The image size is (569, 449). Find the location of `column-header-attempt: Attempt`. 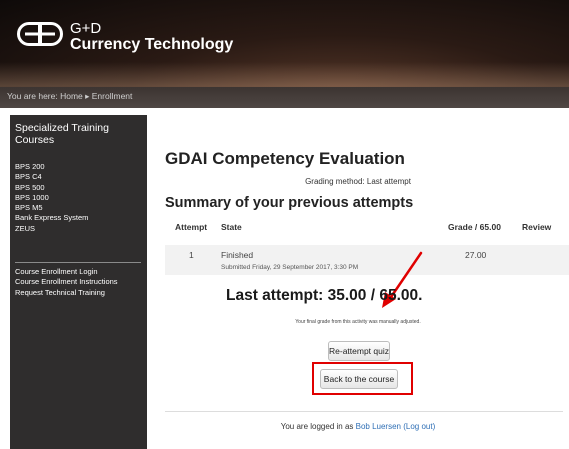

column-header-attempt: Attempt is located at coordinates (191, 227).